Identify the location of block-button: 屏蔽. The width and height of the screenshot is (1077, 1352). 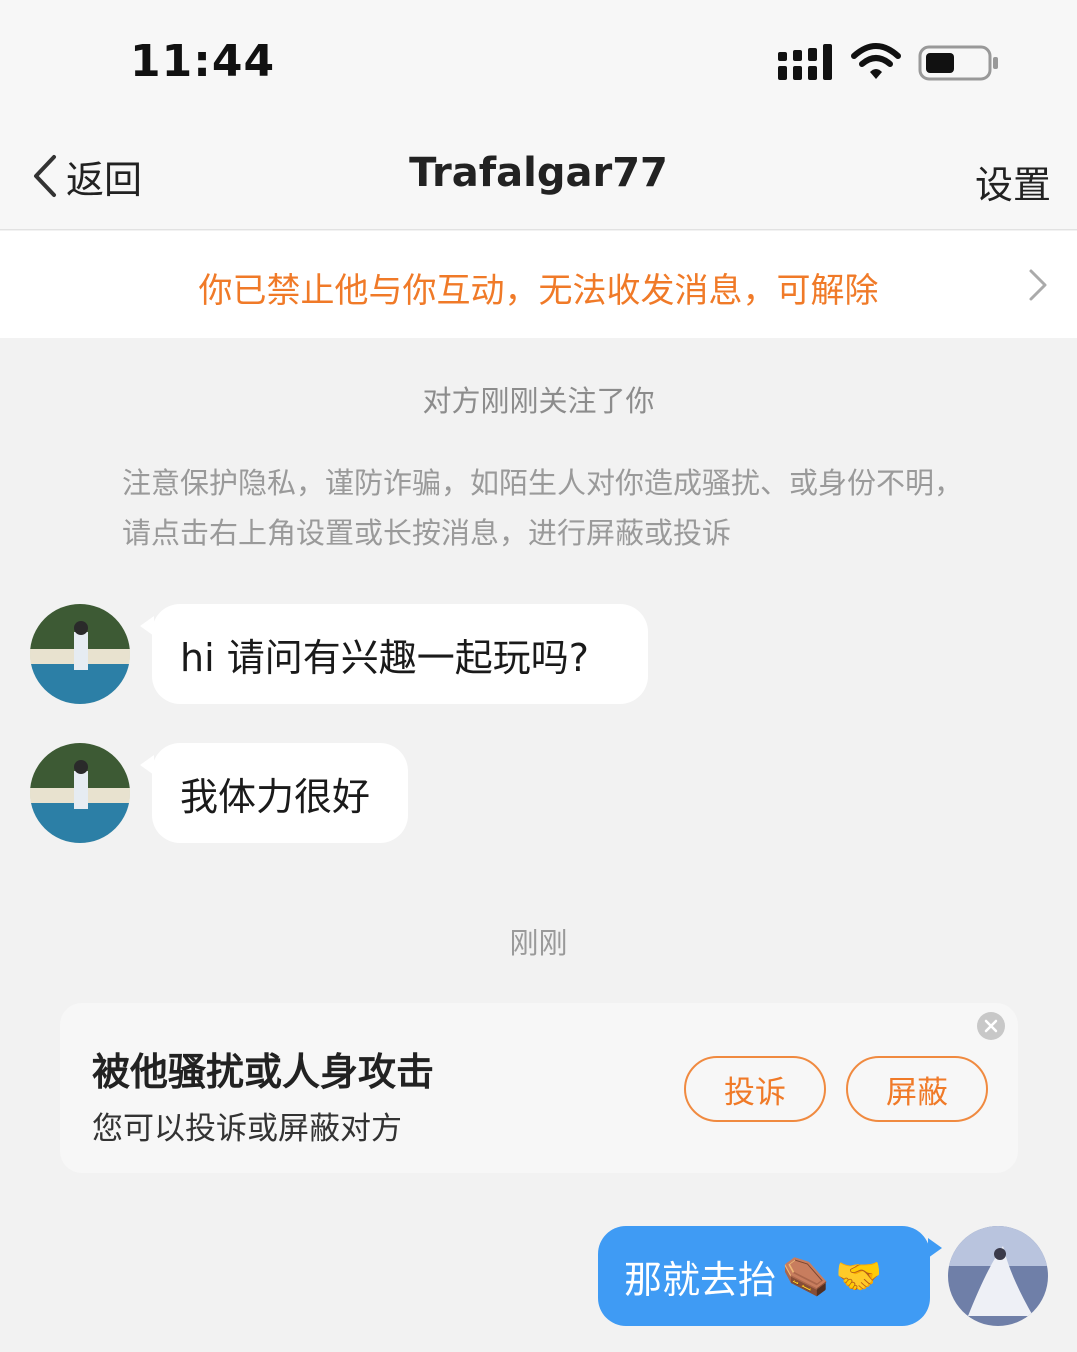
(917, 1089).